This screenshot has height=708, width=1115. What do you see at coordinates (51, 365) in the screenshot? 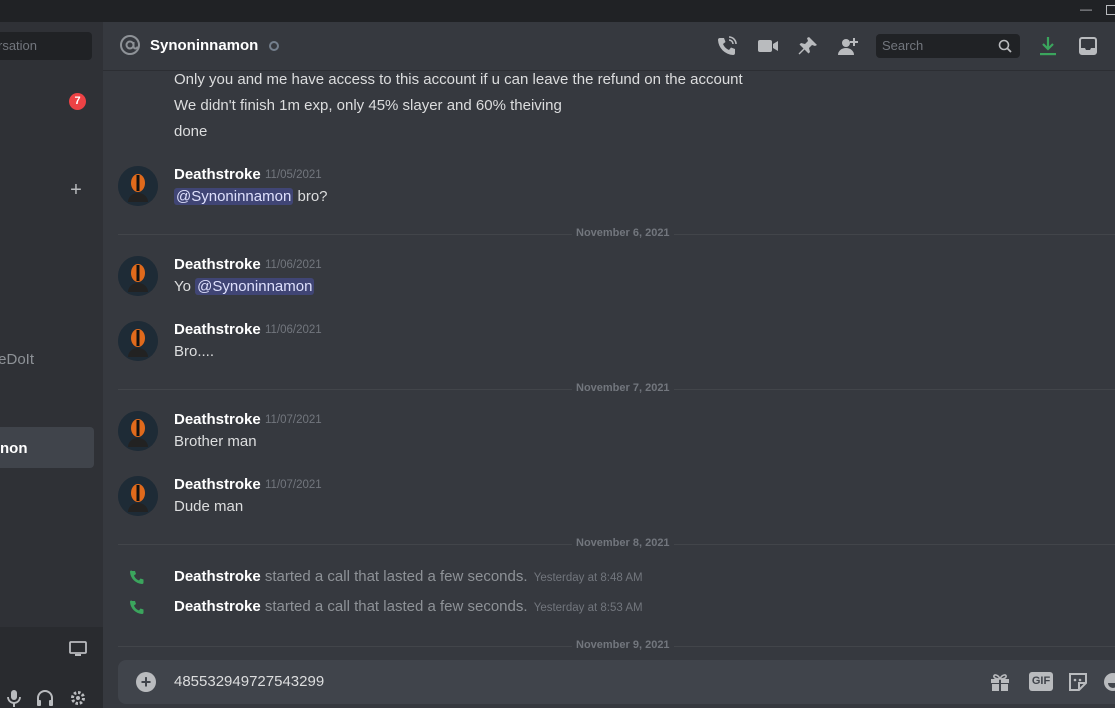
I see `dm-sidebar: rsation 7 + /eDoIt non` at bounding box center [51, 365].